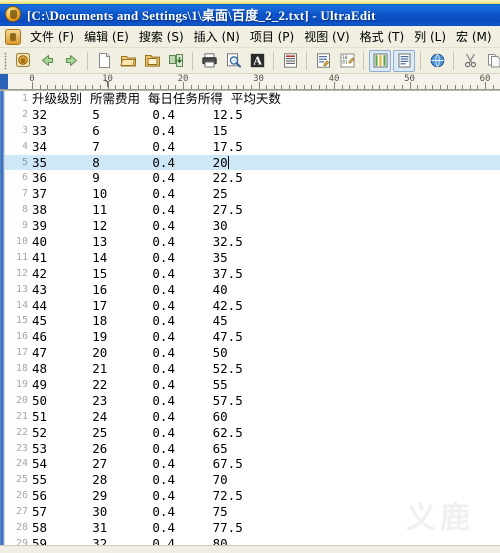  What do you see at coordinates (161, 36) in the screenshot?
I see `menu-search: 搜索 (S)` at bounding box center [161, 36].